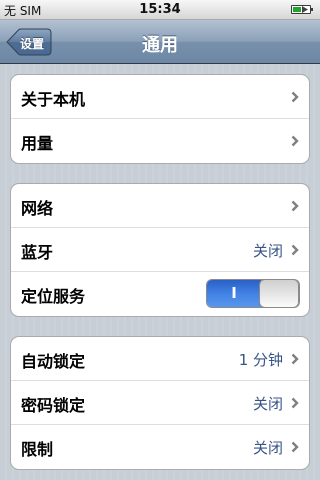  I want to click on status-time: 15:34, so click(160, 9).